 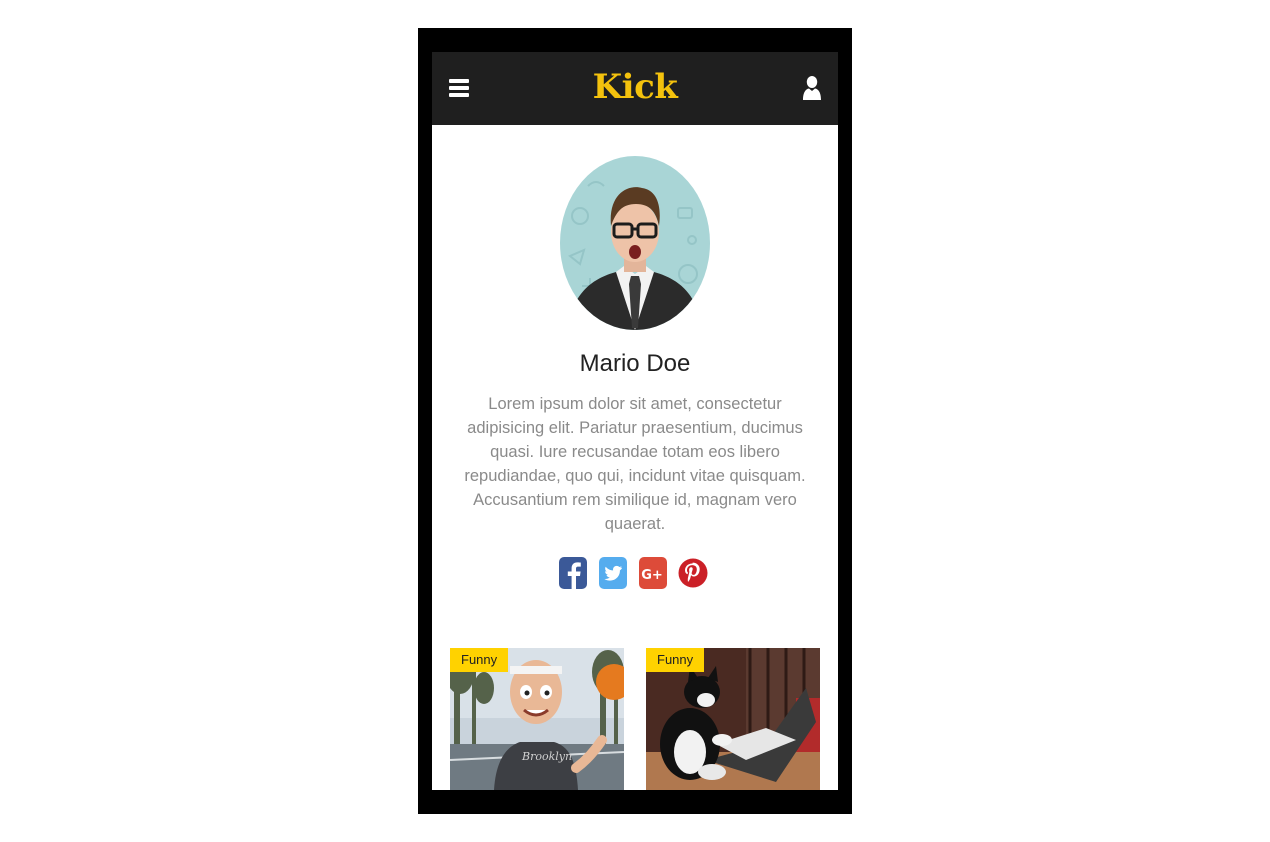 I want to click on brand-logo: Kick, so click(x=635, y=87).